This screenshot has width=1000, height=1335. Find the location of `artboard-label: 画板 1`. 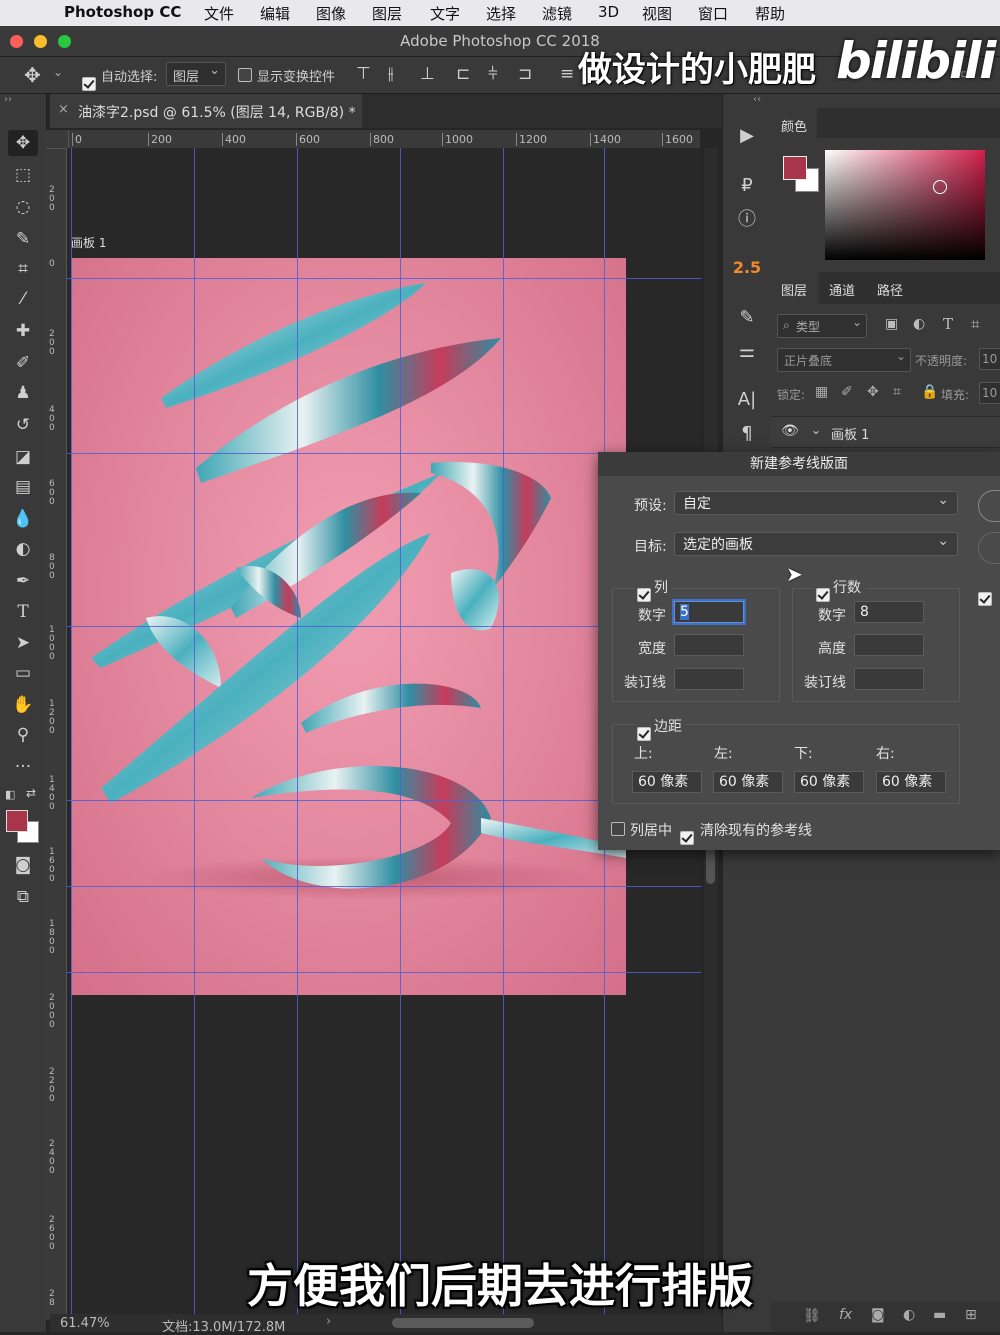

artboard-label: 画板 1 is located at coordinates (88, 242).